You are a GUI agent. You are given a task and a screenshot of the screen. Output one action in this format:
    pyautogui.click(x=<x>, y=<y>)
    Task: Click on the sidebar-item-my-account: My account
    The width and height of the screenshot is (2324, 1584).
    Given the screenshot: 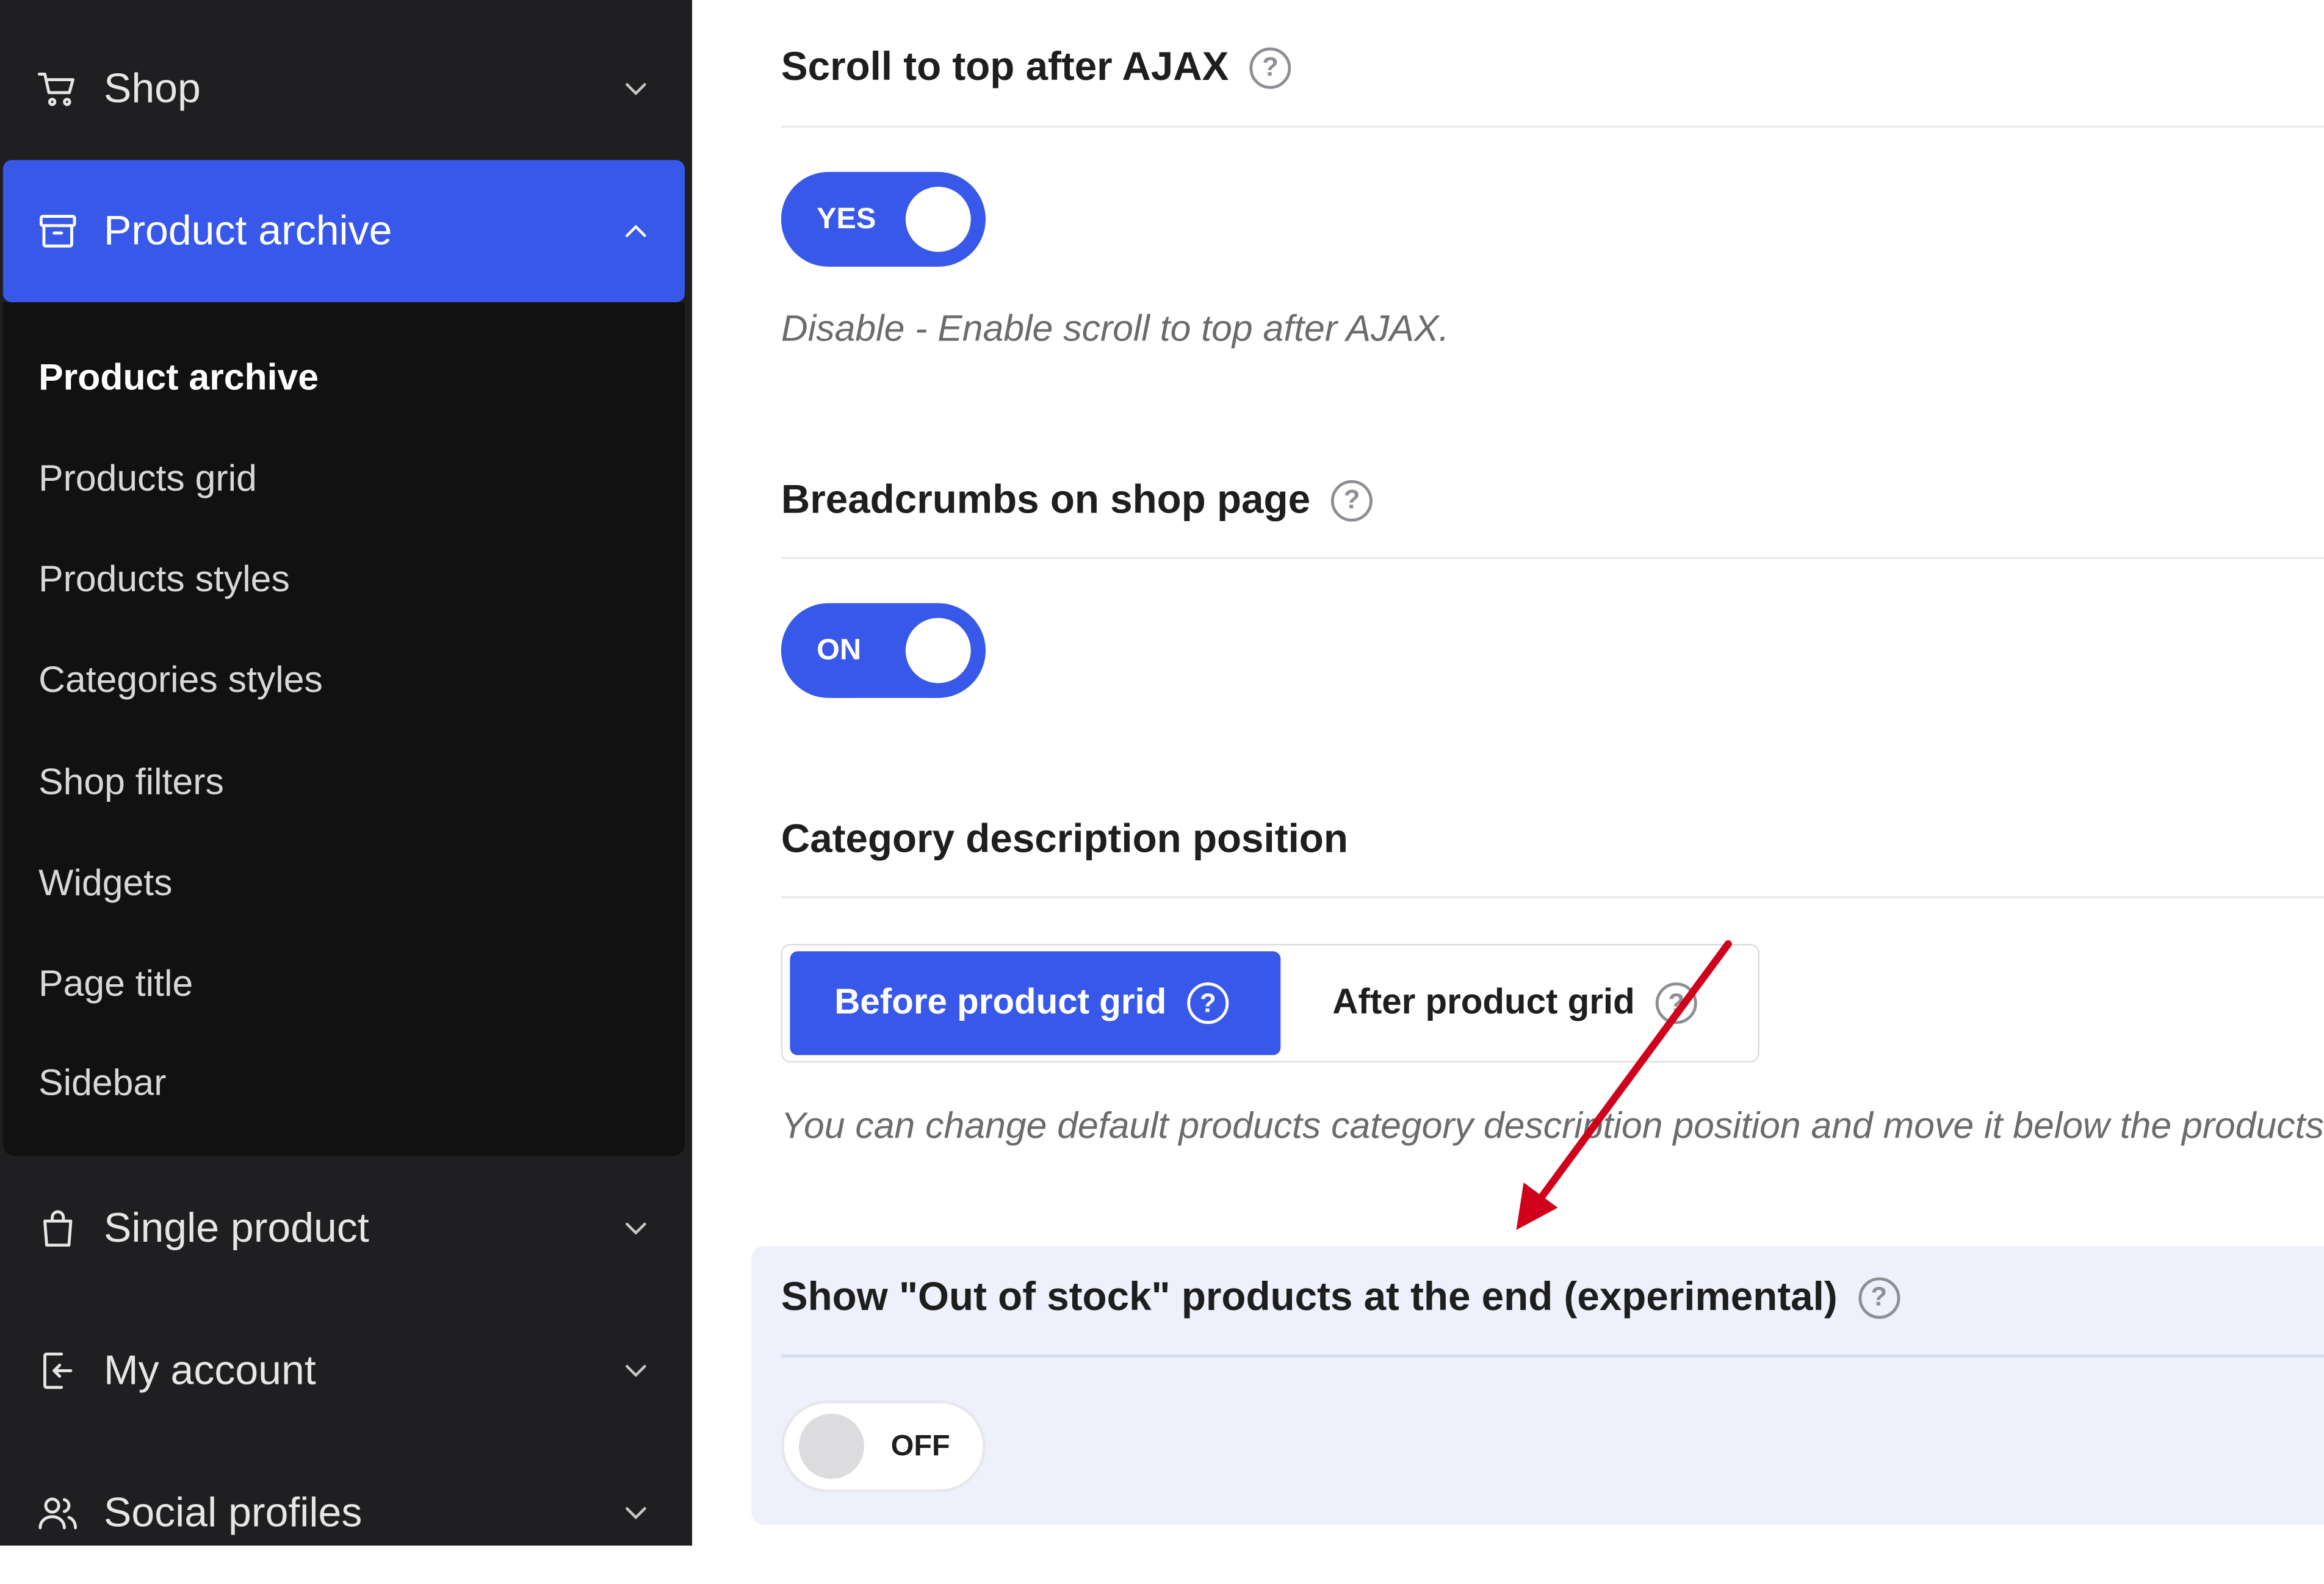 What is the action you would take?
    pyautogui.click(x=344, y=1371)
    